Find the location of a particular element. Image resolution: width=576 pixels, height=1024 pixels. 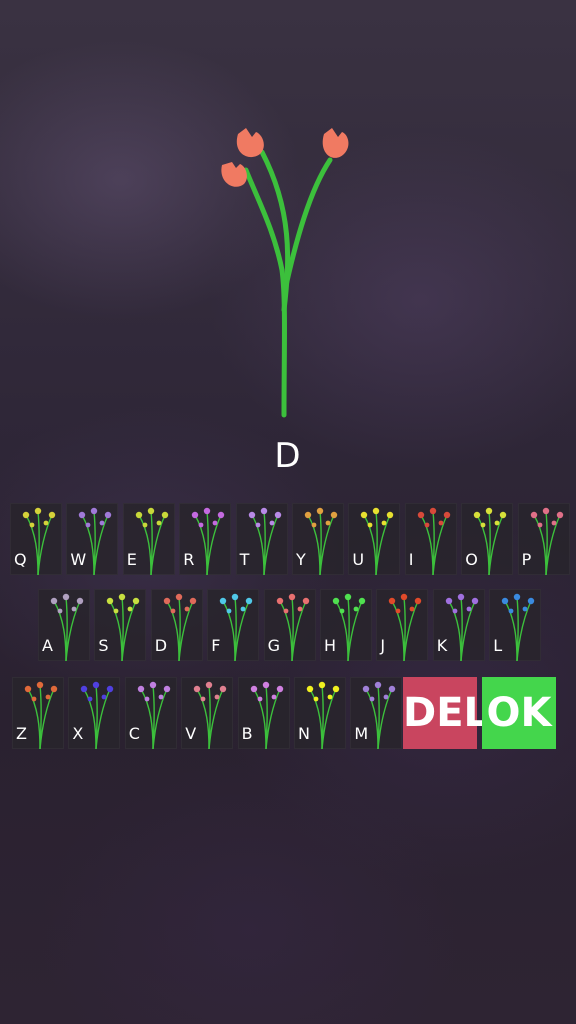

ok-button: OK is located at coordinates (519, 713).